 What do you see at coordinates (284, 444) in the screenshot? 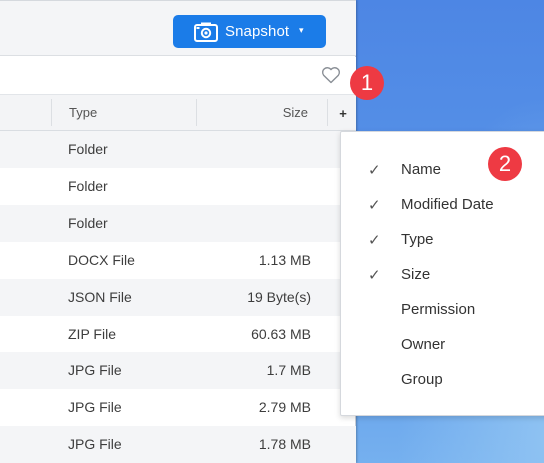
I see `cell-size: 1.78 MB` at bounding box center [284, 444].